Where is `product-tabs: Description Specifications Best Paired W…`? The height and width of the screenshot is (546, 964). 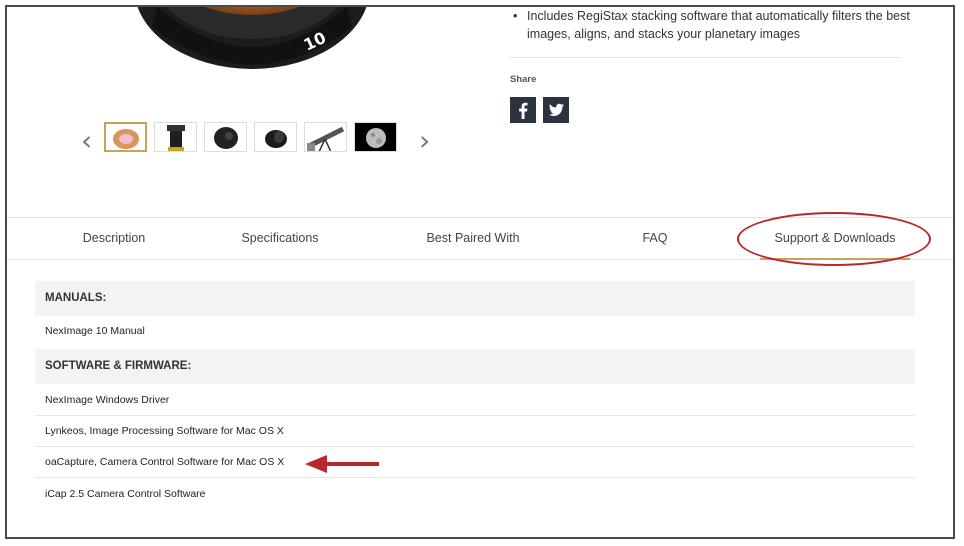 product-tabs: Description Specifications Best Paired W… is located at coordinates (480, 238).